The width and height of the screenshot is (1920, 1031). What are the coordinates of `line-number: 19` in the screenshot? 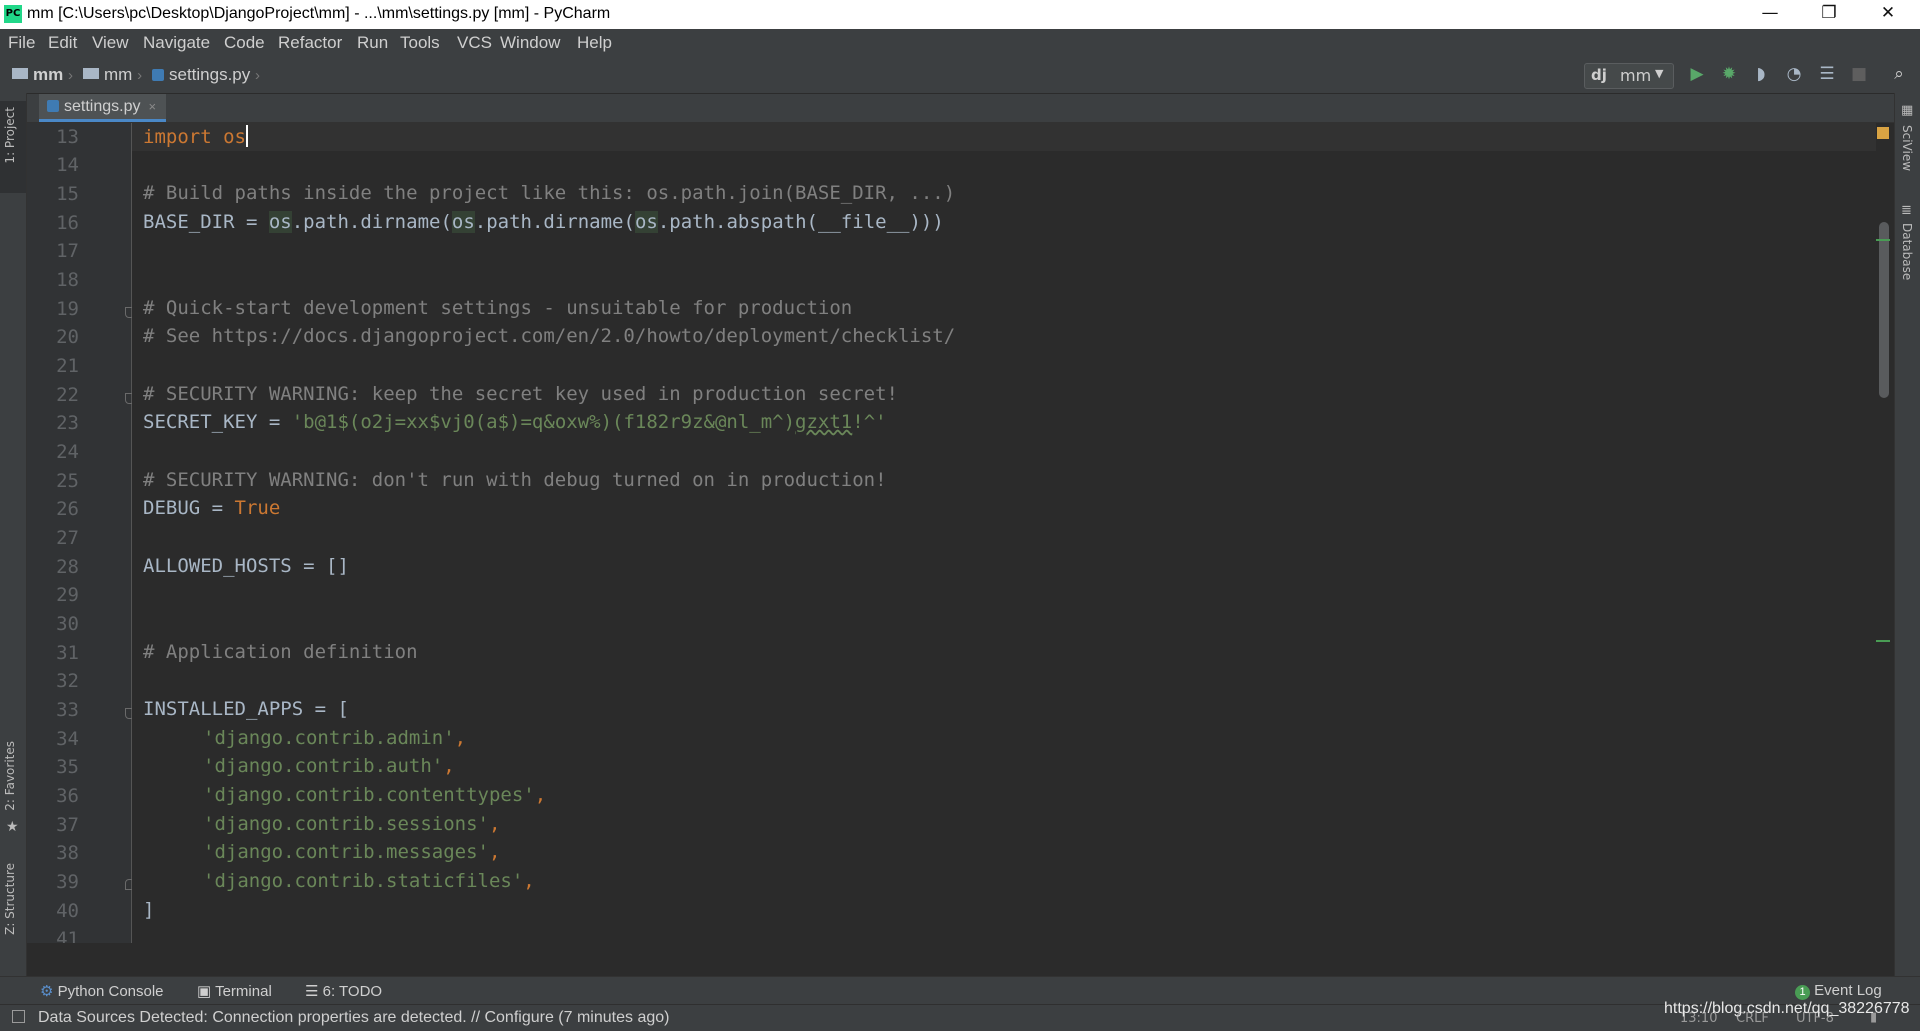 It's located at (67, 309).